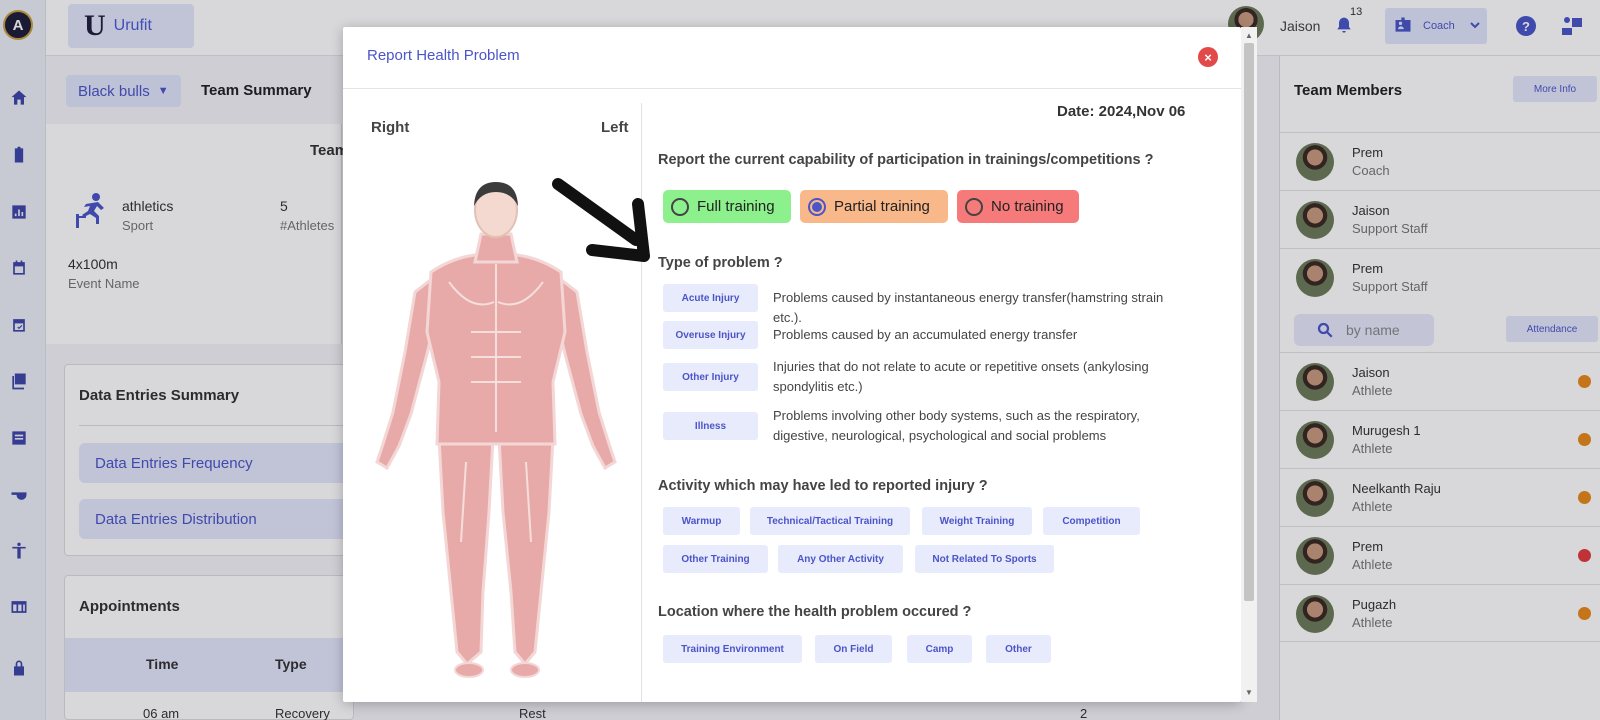  Describe the element at coordinates (701, 521) in the screenshot. I see `activity-chip: Warmup` at that location.